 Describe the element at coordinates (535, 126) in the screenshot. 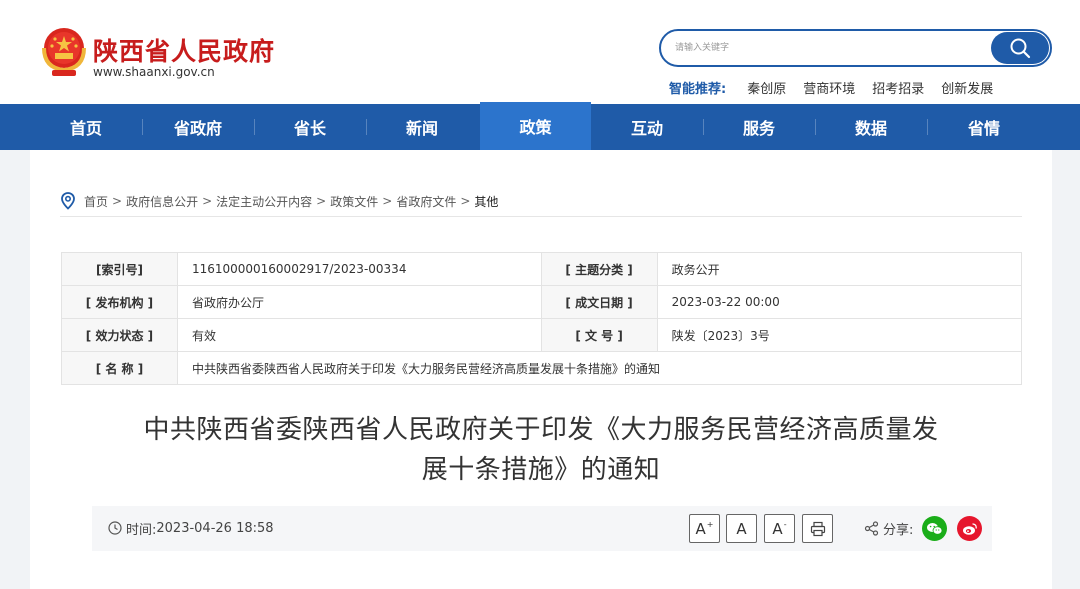

I see `nav-item-policy: 政策` at that location.